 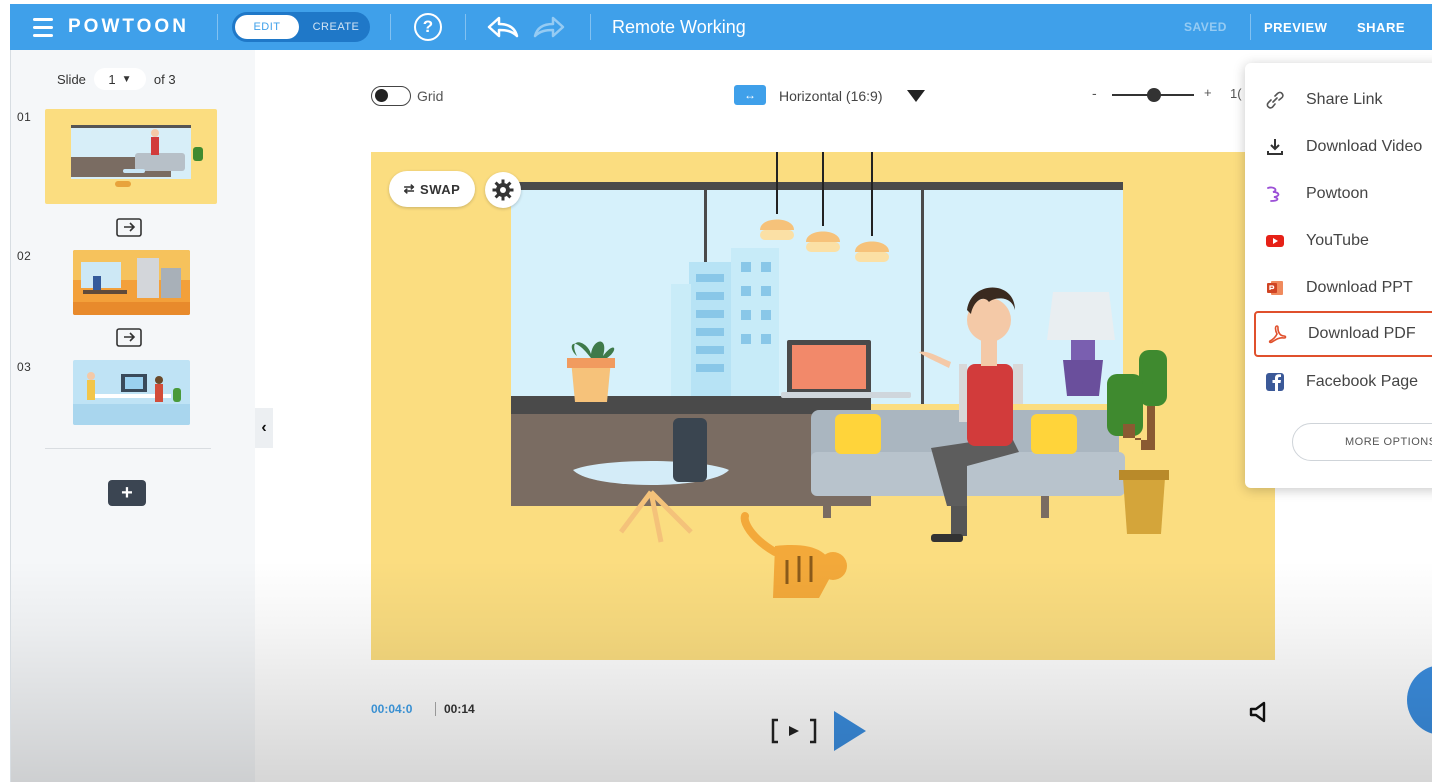 I want to click on menu-item-label: Powtoon, so click(x=1337, y=193).